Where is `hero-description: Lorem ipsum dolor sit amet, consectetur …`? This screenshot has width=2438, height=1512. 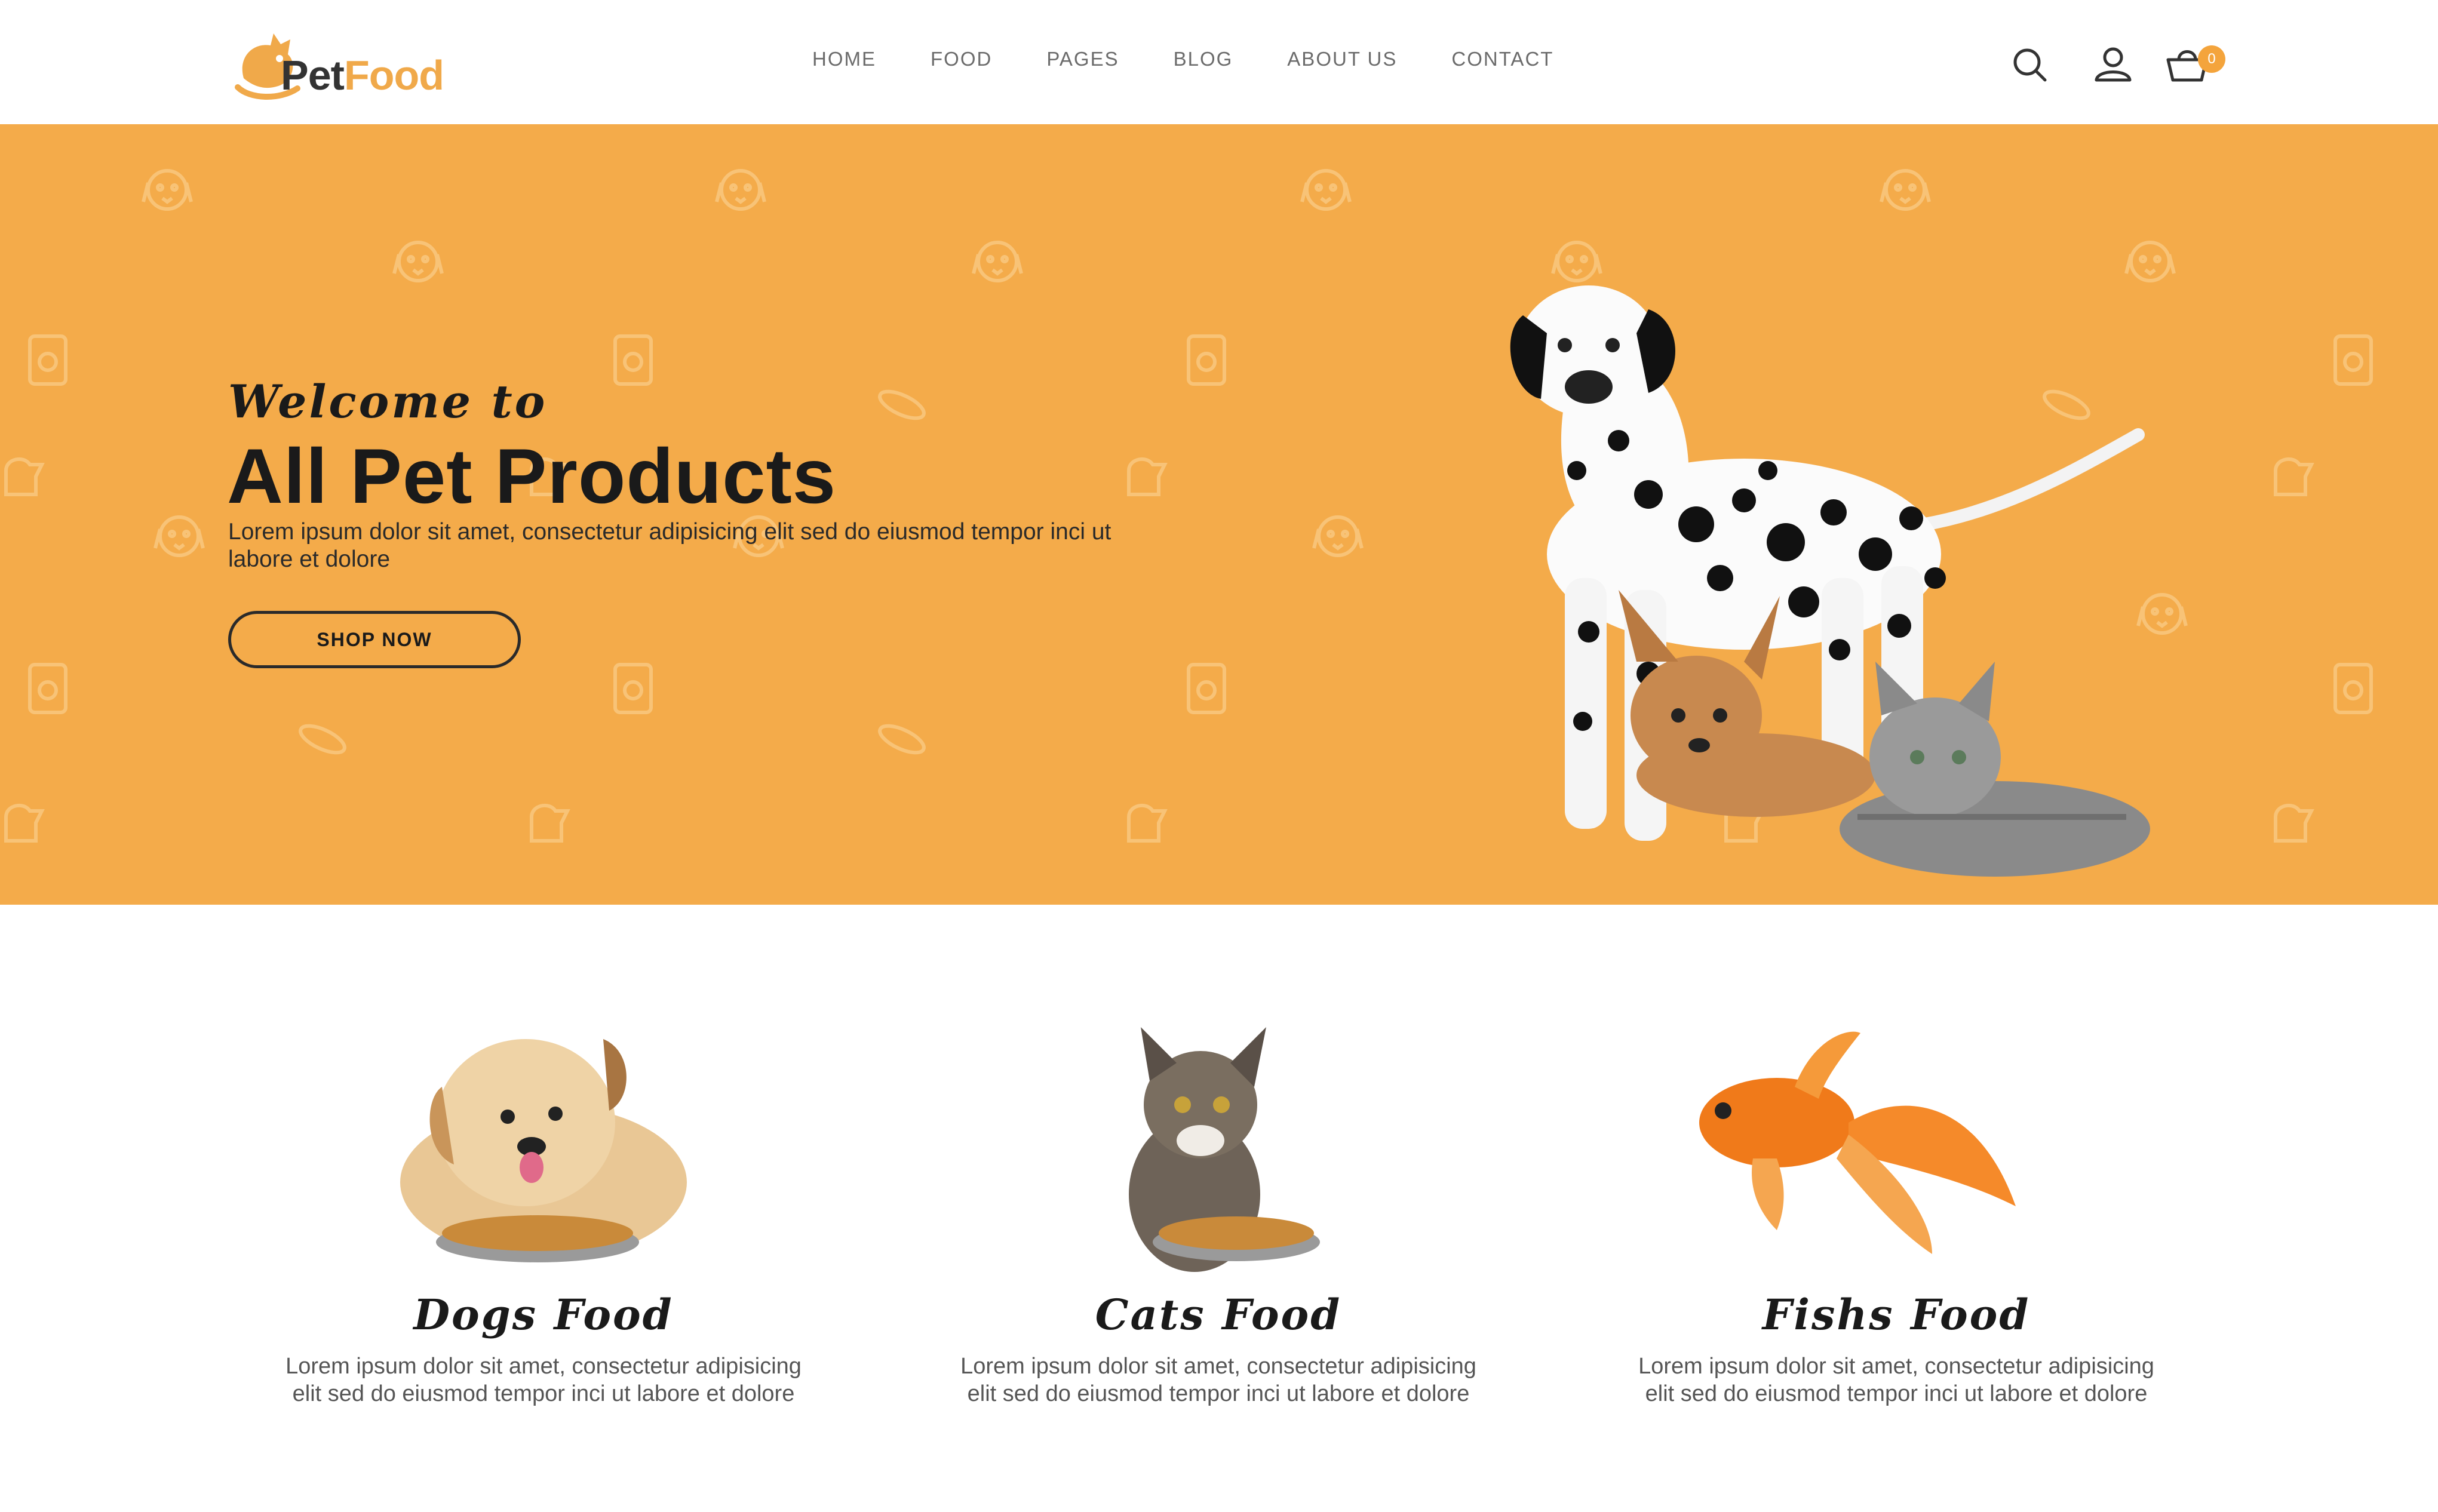 hero-description: Lorem ipsum dolor sit amet, consectetur … is located at coordinates (669, 545).